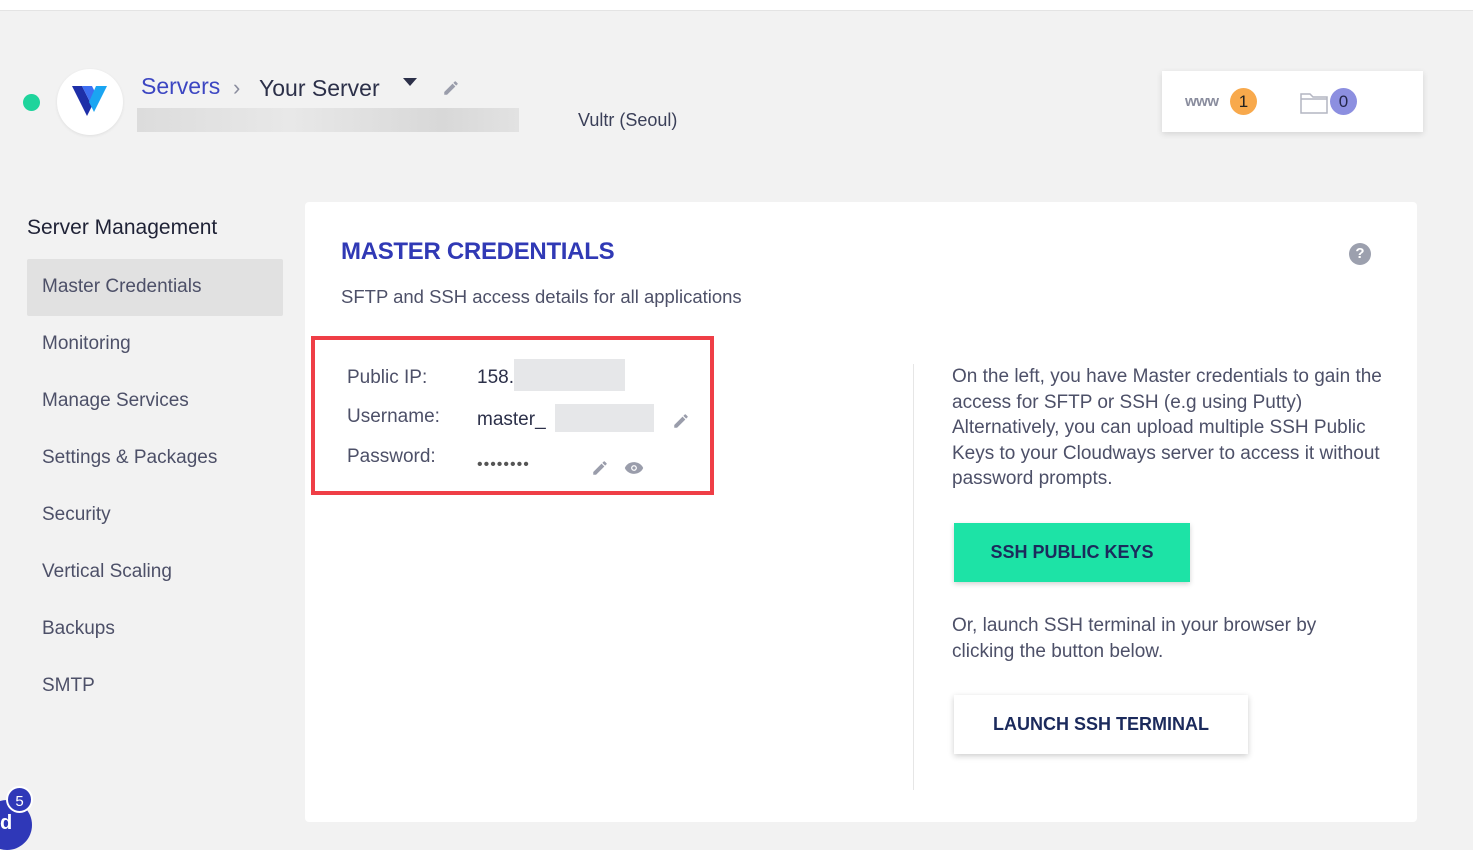 The image size is (1473, 850). Describe the element at coordinates (155, 344) in the screenshot. I see `sidebar-item-monitoring: Monitoring` at that location.